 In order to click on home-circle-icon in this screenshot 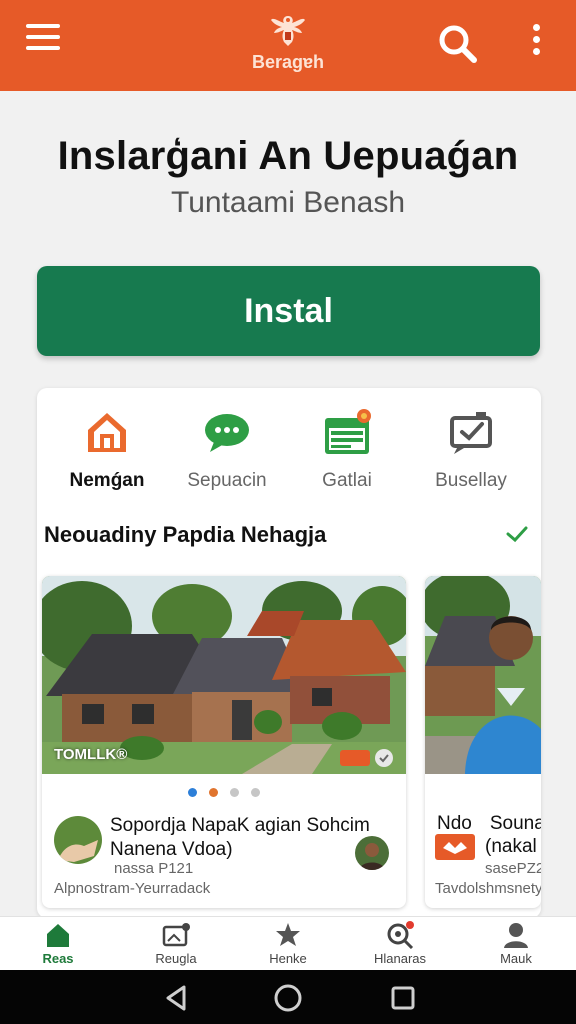, I will do `click(288, 998)`.